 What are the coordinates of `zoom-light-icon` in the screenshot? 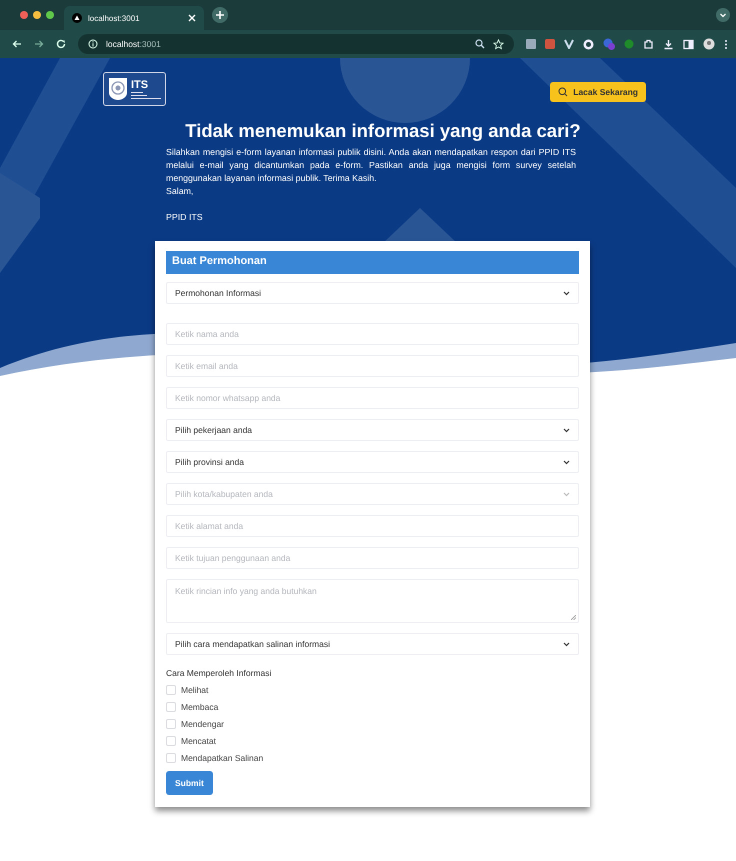 It's located at (50, 15).